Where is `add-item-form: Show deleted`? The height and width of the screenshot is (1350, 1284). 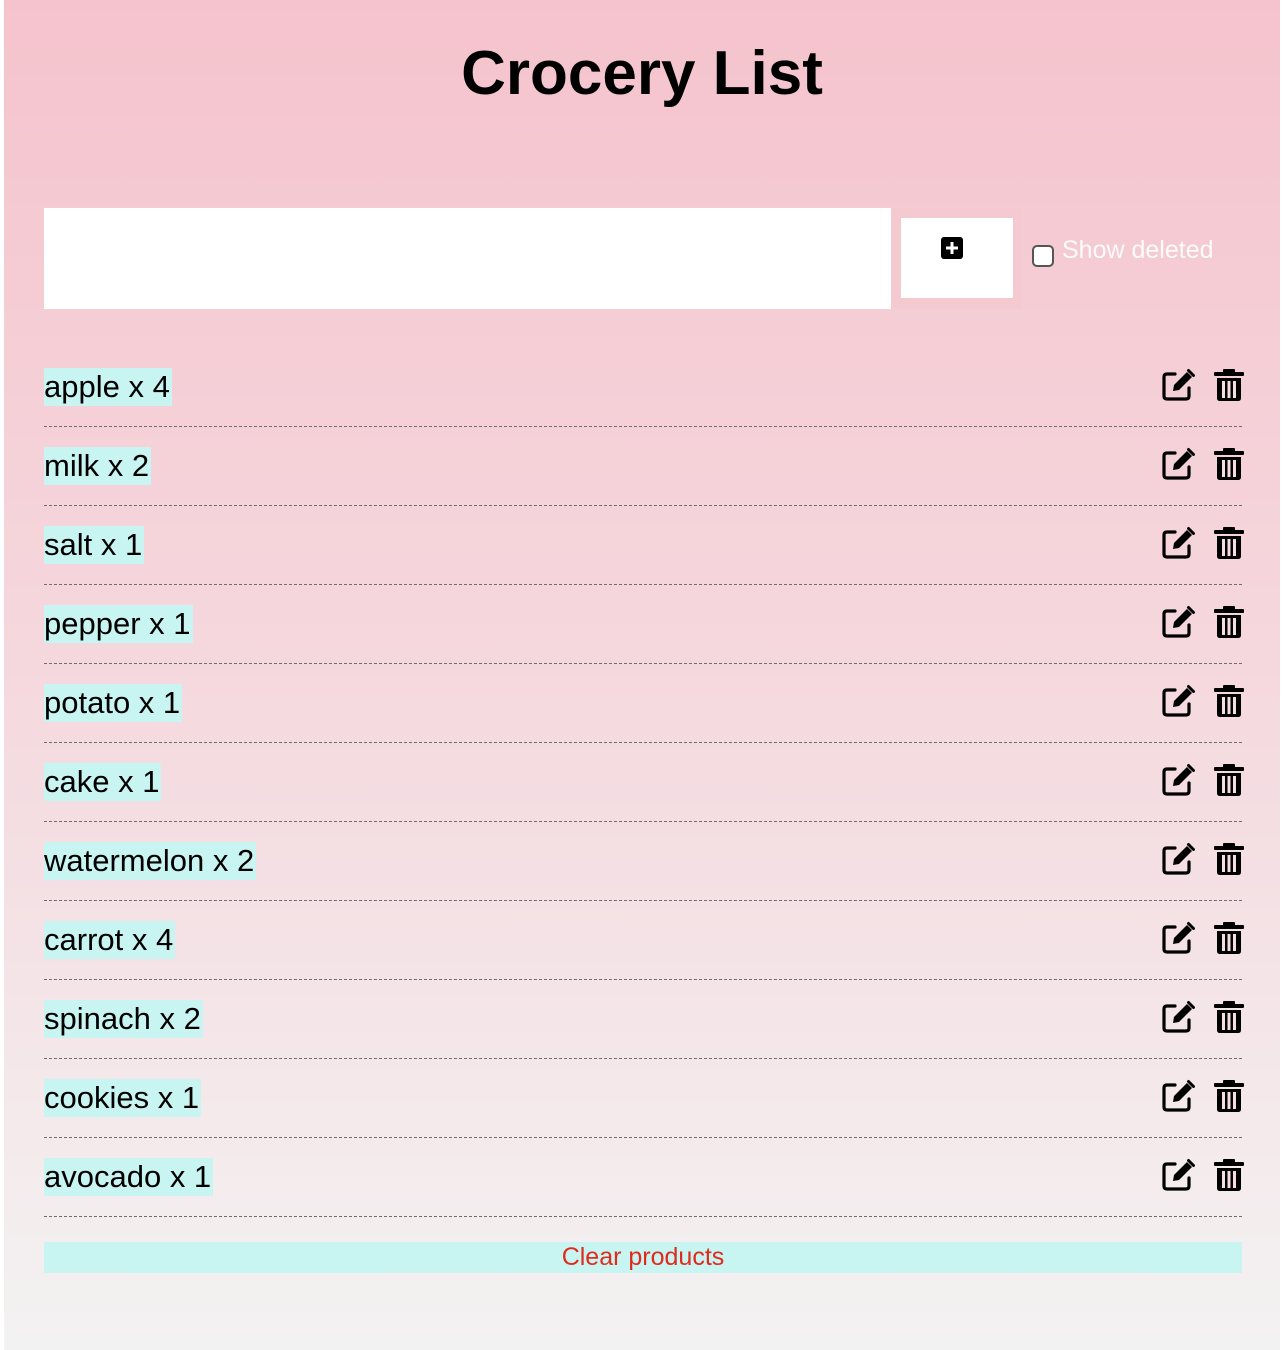 add-item-form: Show deleted is located at coordinates (644, 258).